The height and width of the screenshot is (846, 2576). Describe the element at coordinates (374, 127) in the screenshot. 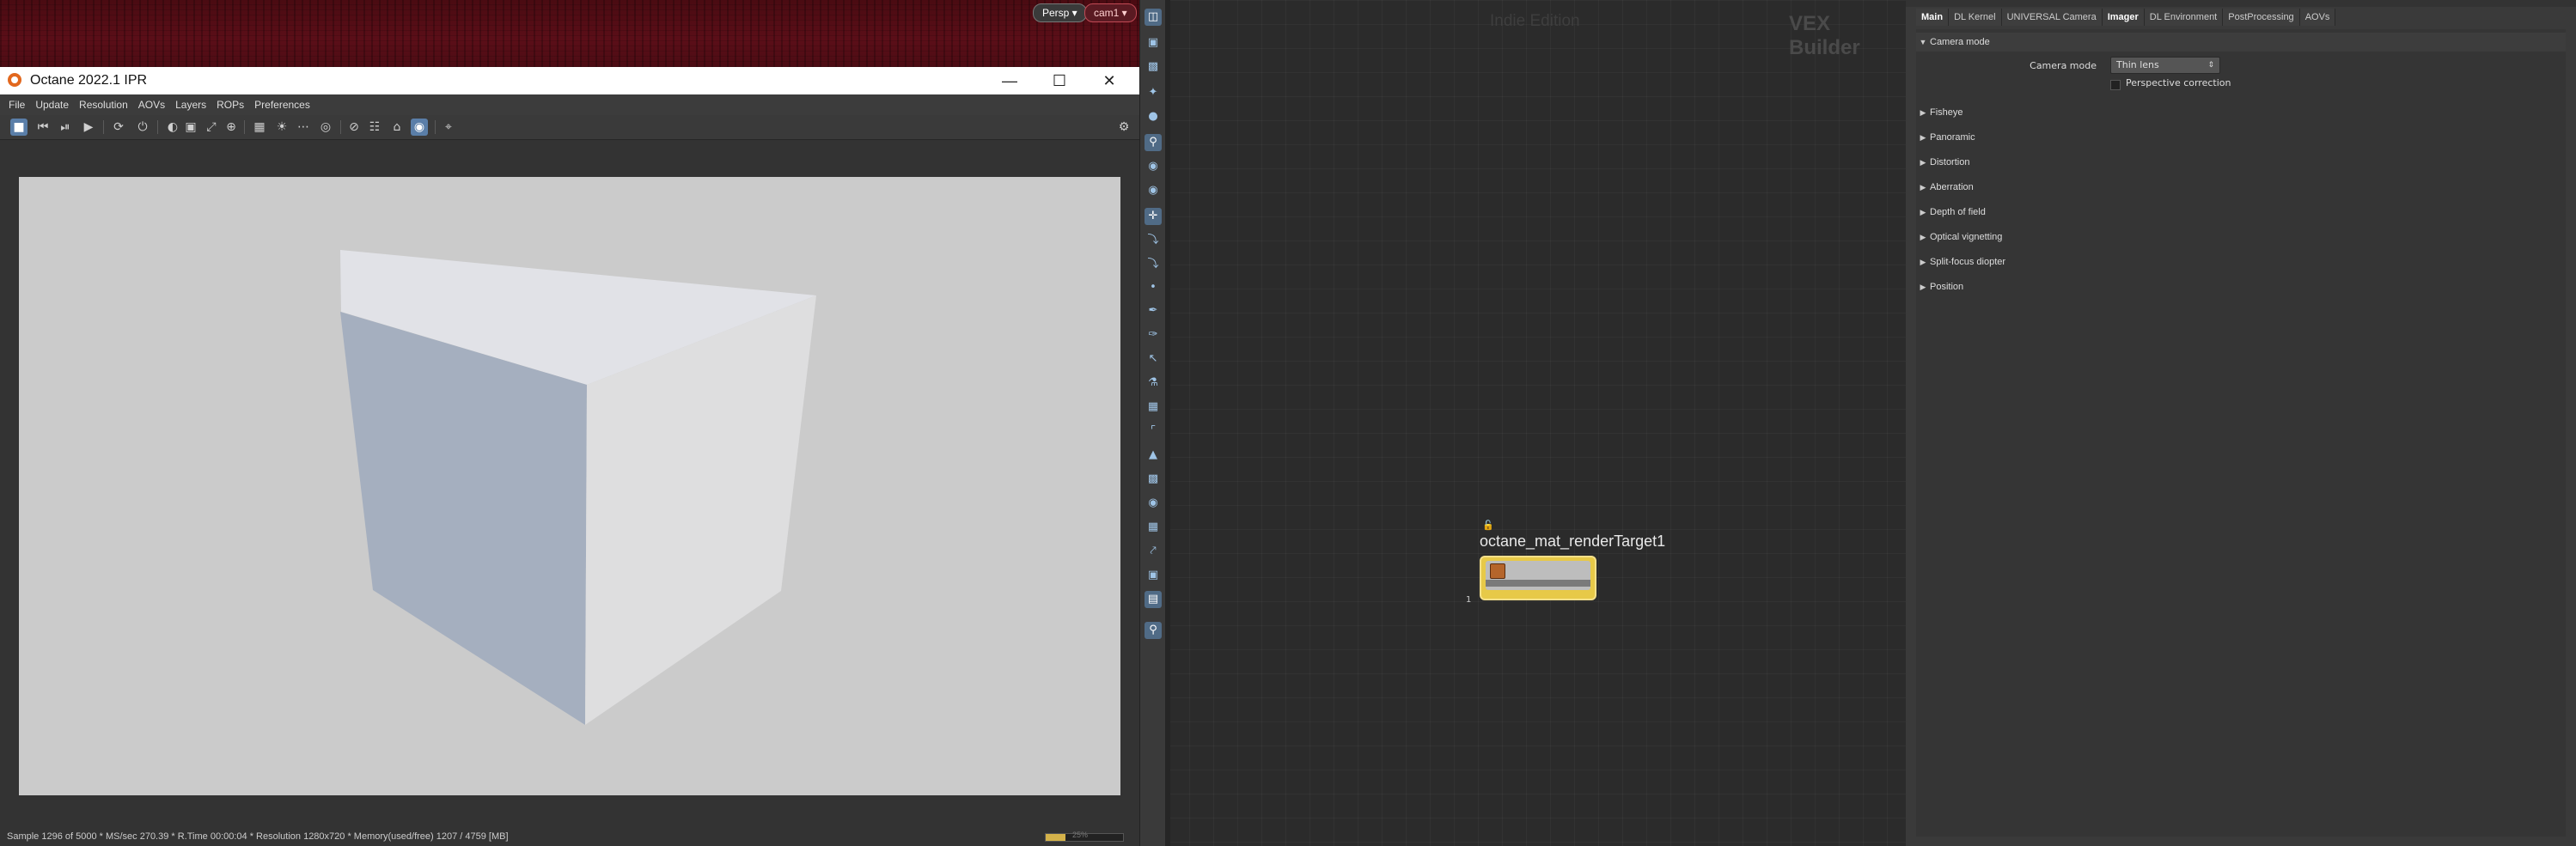

I see `grid-icon: ☷` at that location.